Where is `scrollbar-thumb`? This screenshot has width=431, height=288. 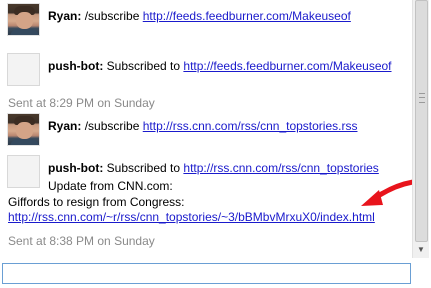 scrollbar-thumb is located at coordinates (421, 121).